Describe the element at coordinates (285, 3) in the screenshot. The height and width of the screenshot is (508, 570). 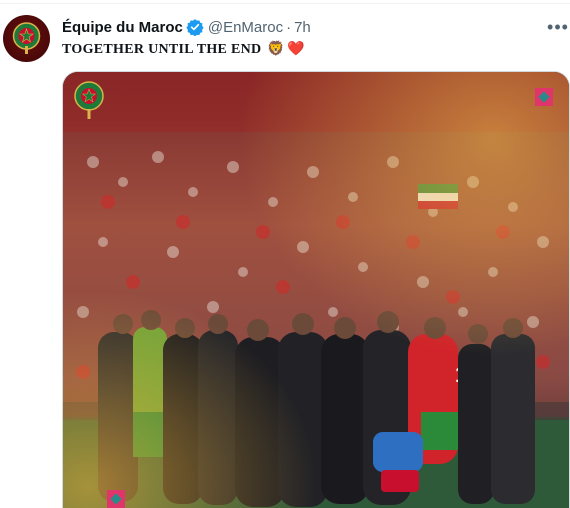
I see `divider` at that location.